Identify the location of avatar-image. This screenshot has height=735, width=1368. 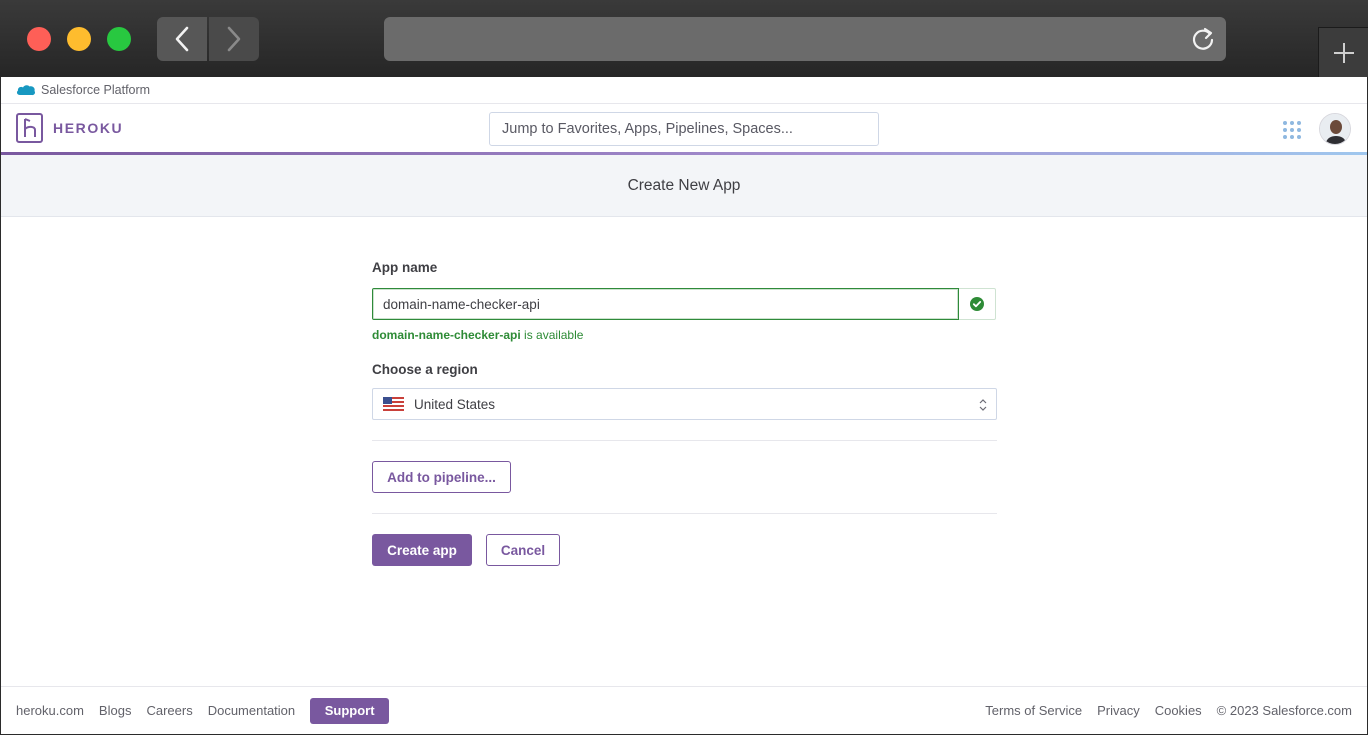
(1335, 129).